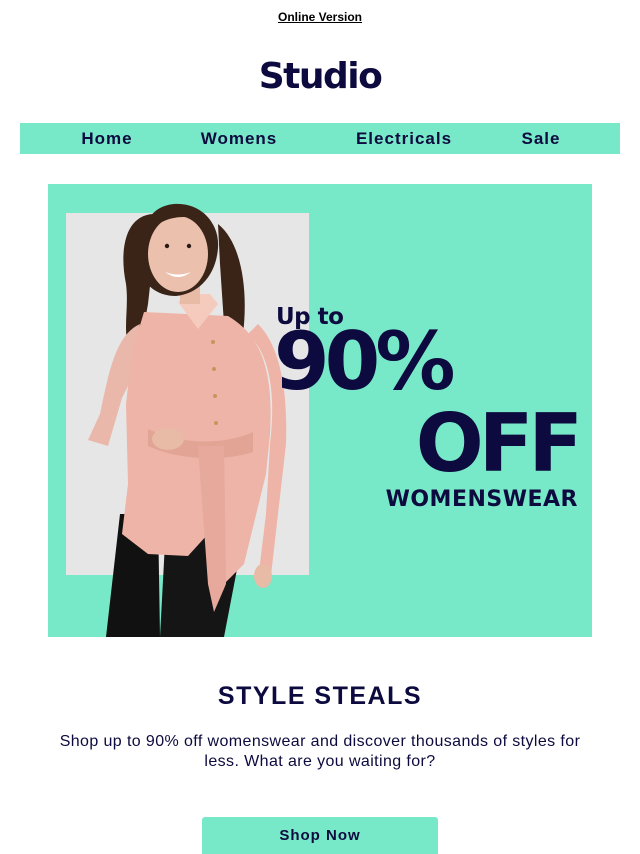  I want to click on section-heading: STYLE STEALS, so click(320, 696).